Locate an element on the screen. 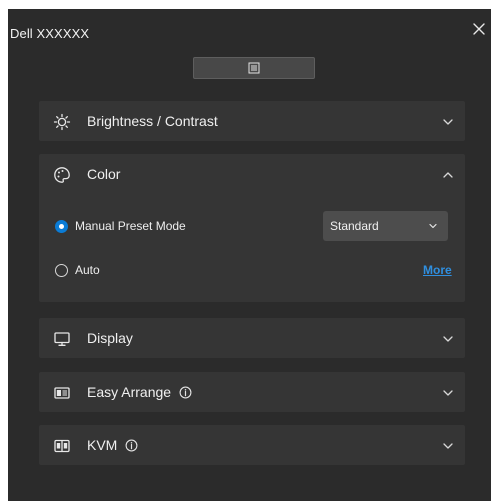 Image resolution: width=491 pixels, height=501 pixels. kvm-icon is located at coordinates (62, 446).